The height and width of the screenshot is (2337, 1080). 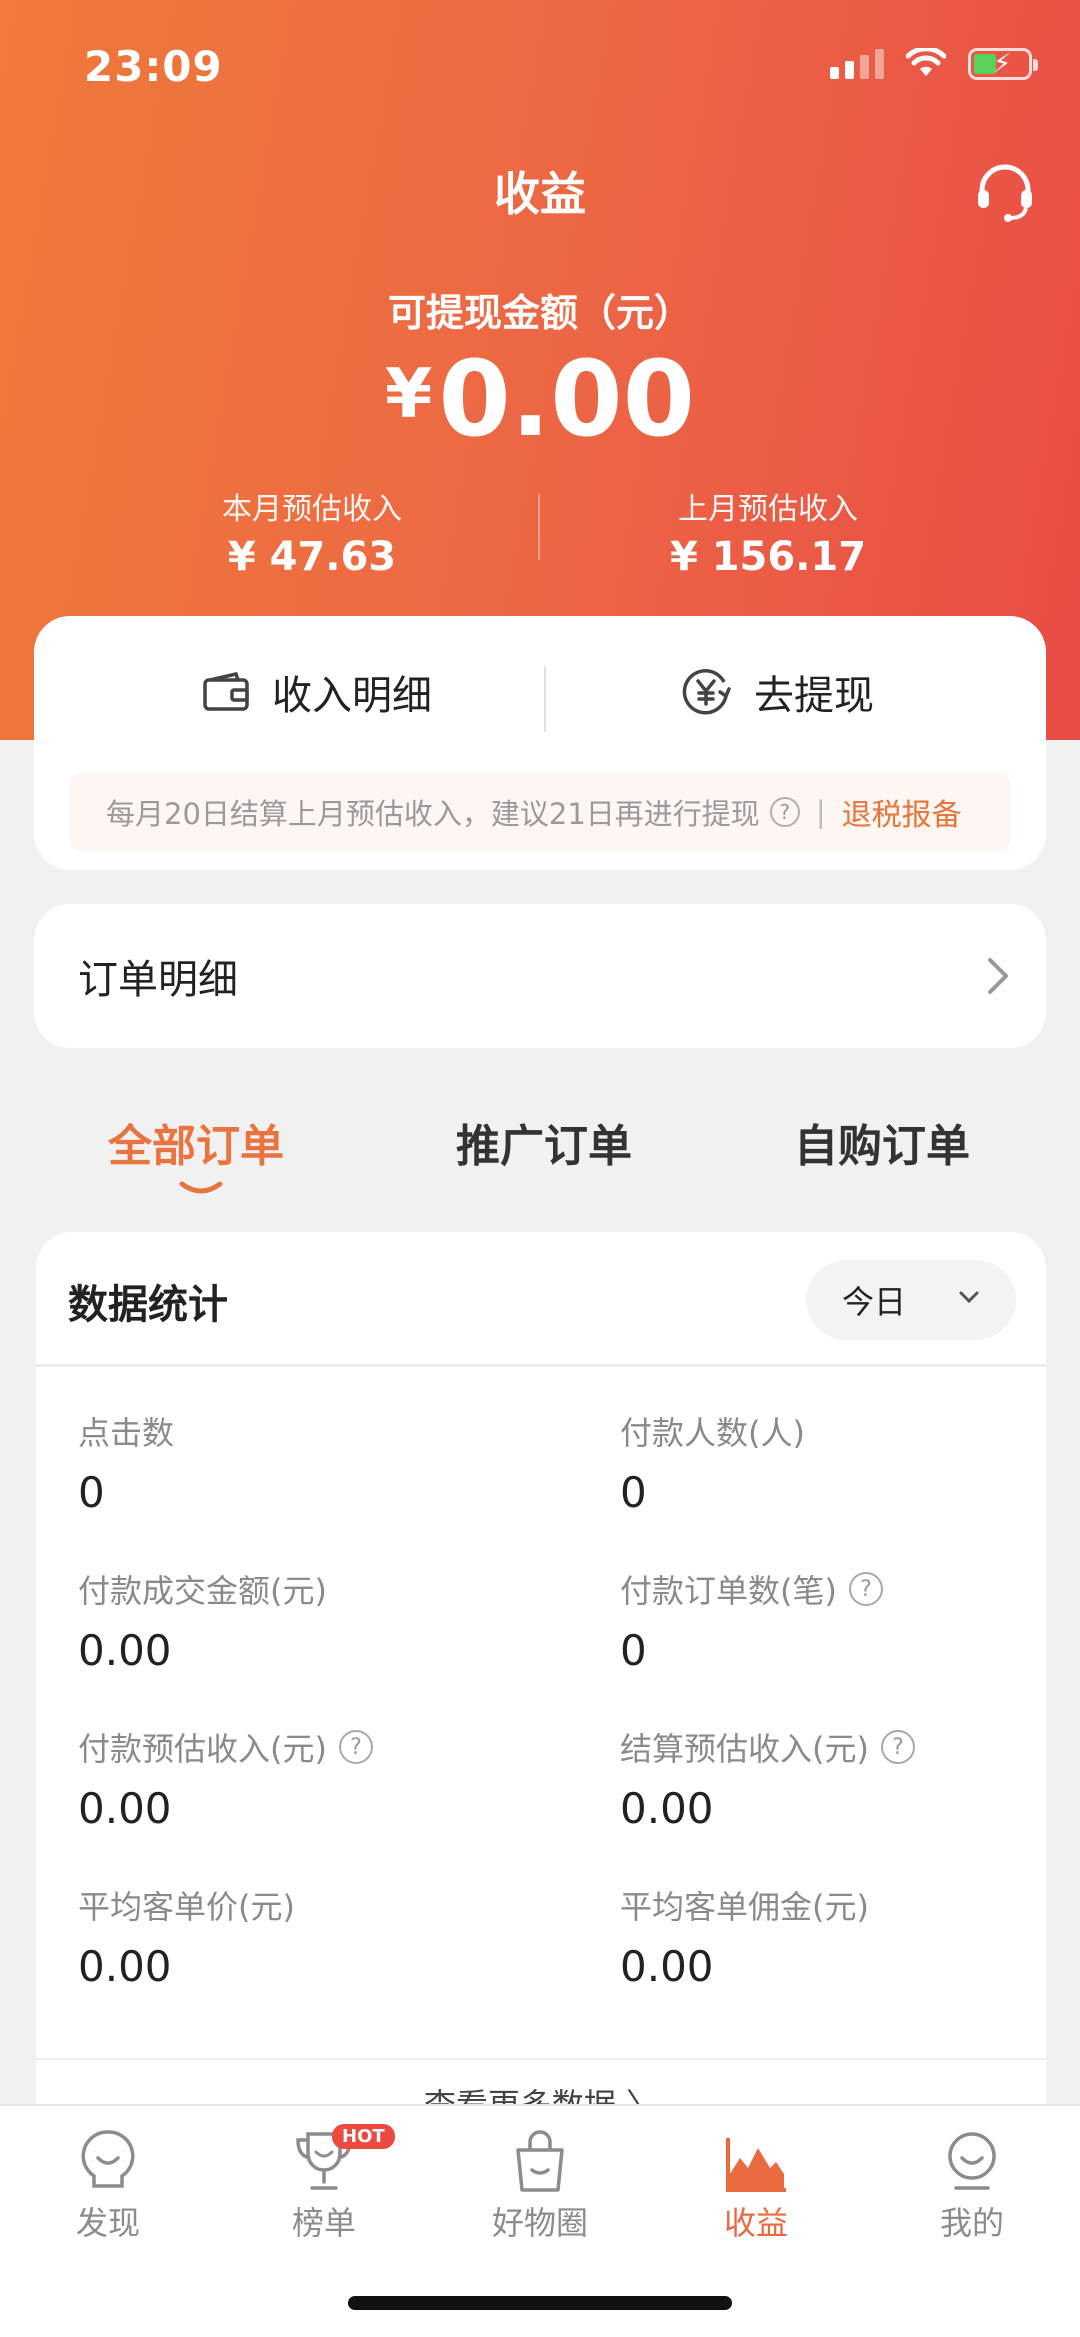 I want to click on tabbar-item-mine: 我的, so click(x=972, y=2182).